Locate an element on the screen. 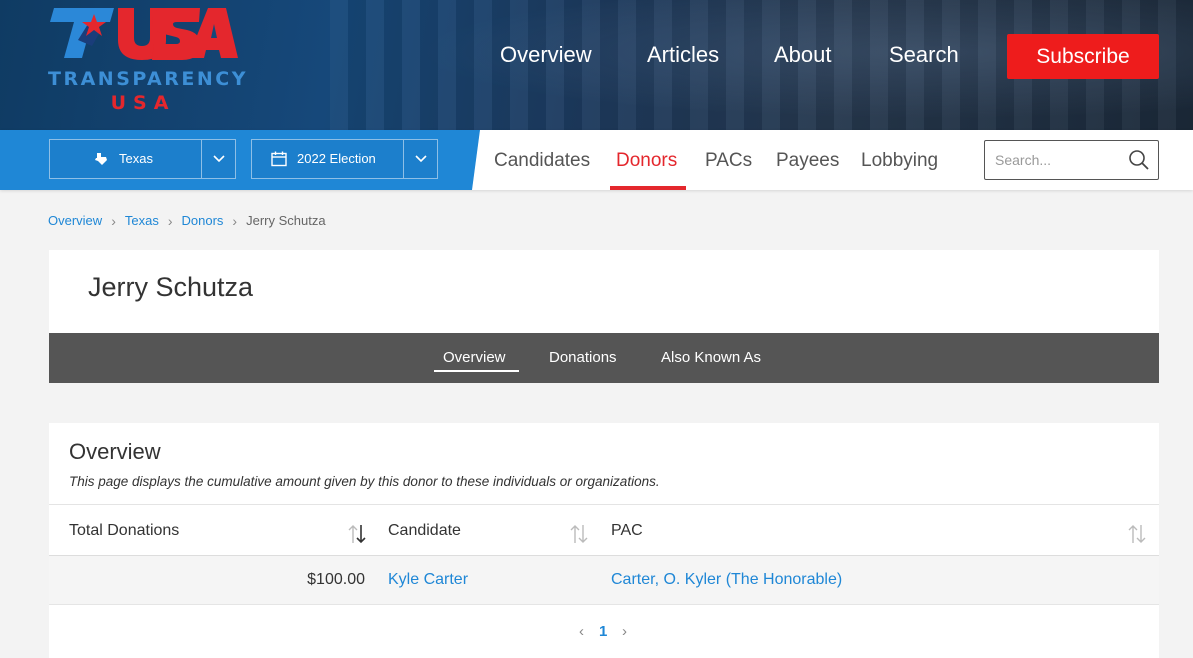 The height and width of the screenshot is (658, 1193). column-total-donations: Total Donations is located at coordinates (124, 531).